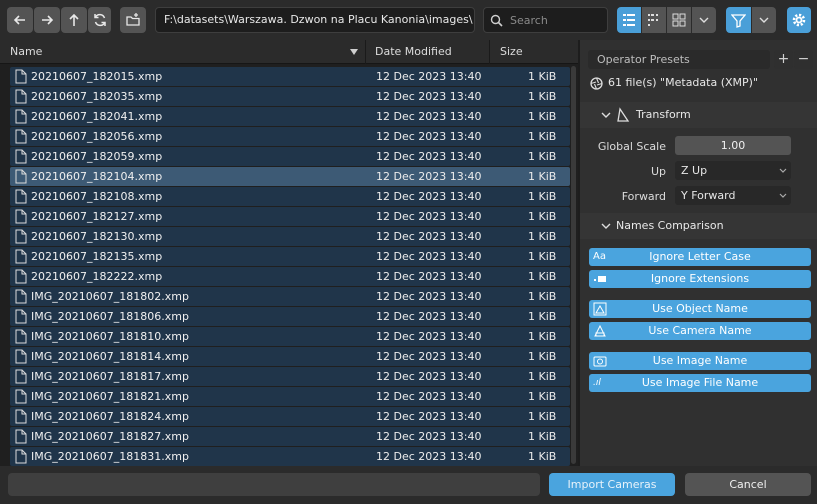  Describe the element at coordinates (289, 52) in the screenshot. I see `file-list-header: Name Date Modified Size` at that location.